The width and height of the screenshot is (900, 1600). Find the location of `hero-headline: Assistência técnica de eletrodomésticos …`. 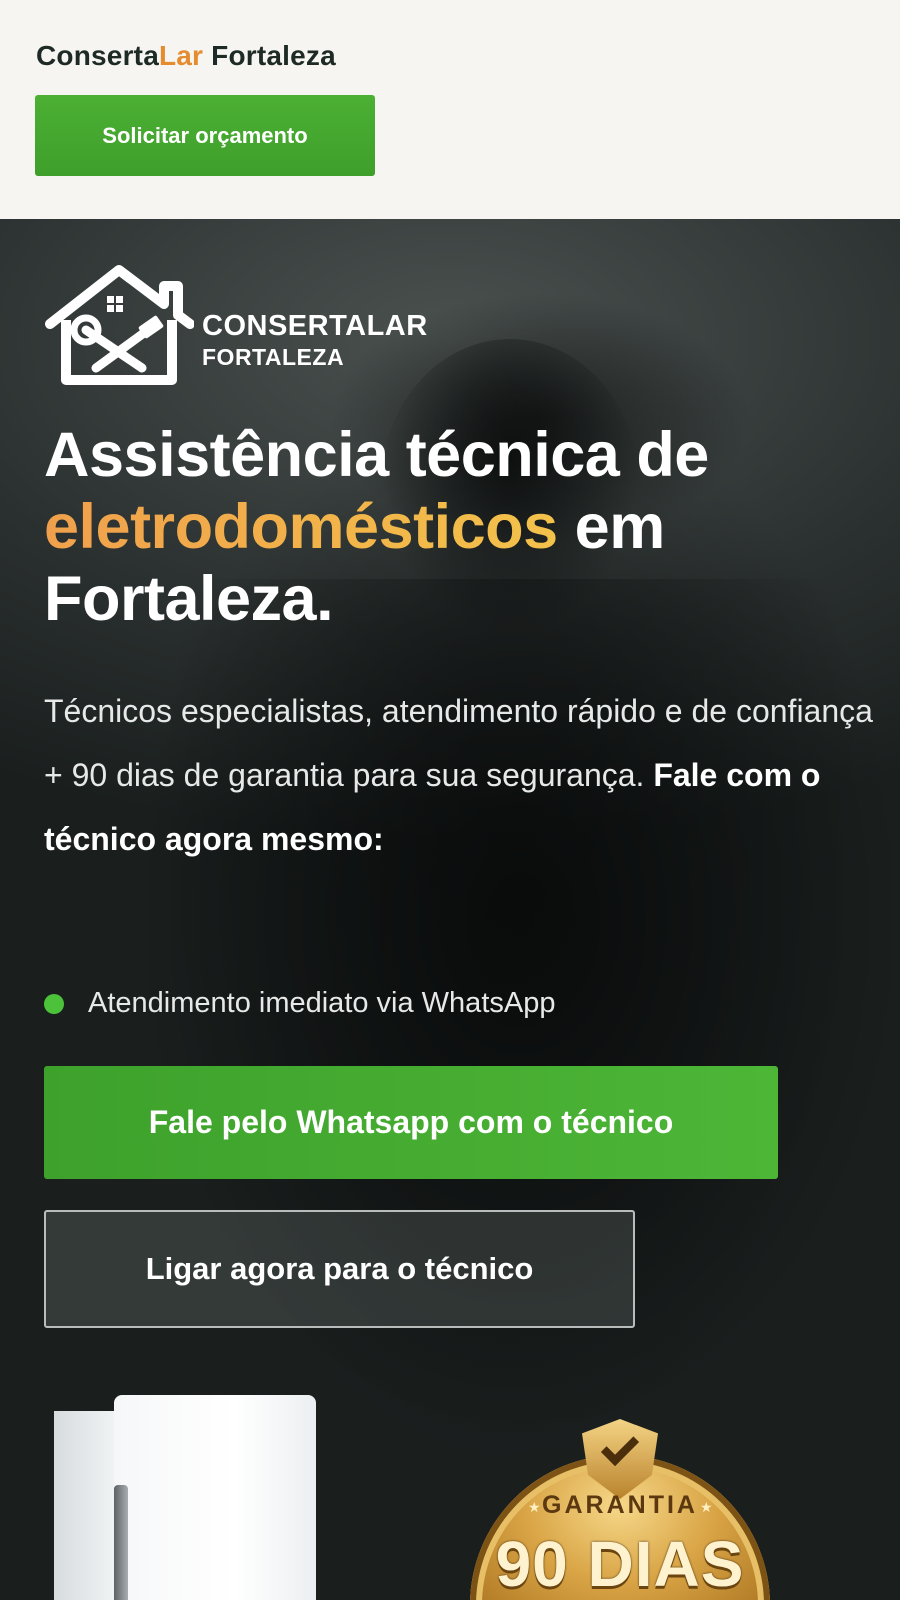

hero-headline: Assistência técnica de eletrodomésticos … is located at coordinates (454, 527).